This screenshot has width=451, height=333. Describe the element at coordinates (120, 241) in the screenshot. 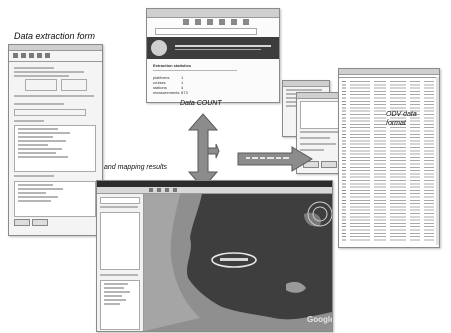

I see `places-tree` at that location.